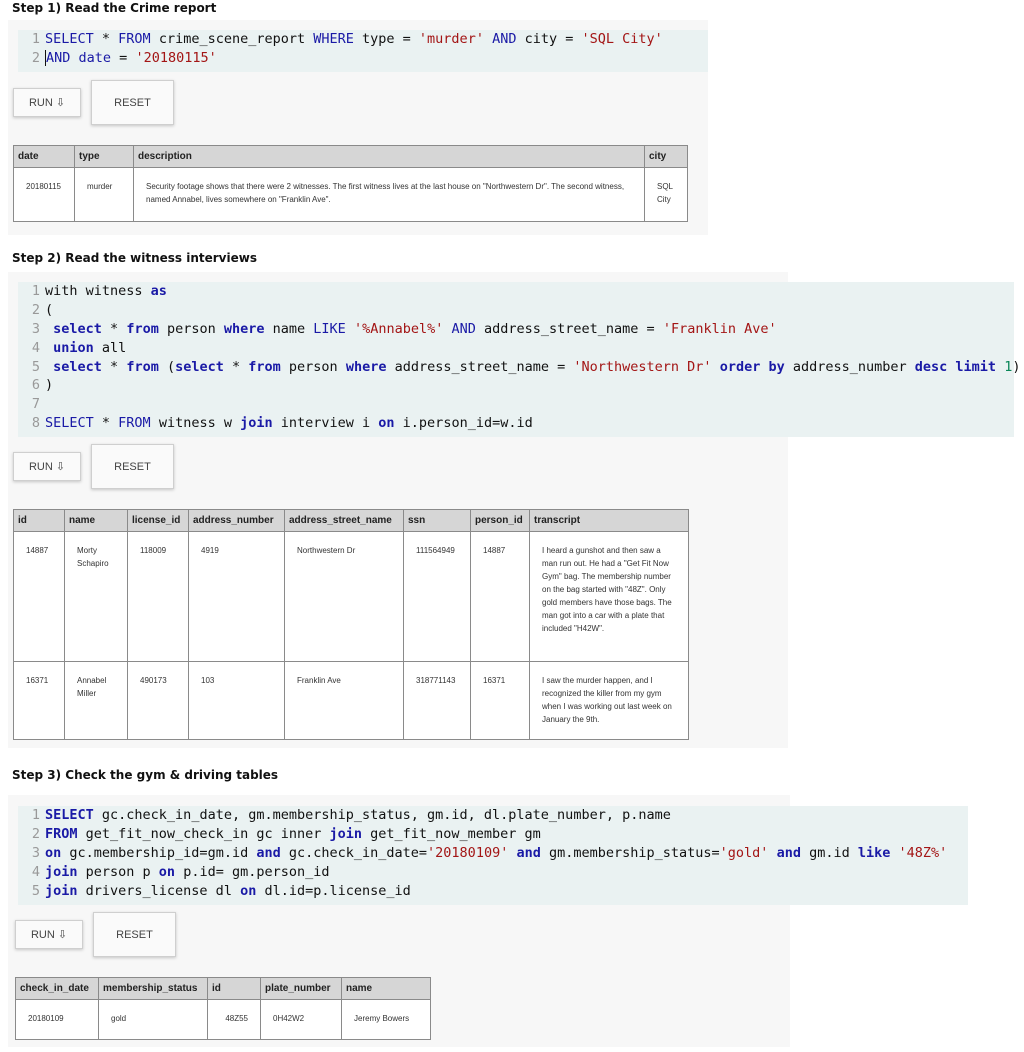 The image size is (1024, 1052). What do you see at coordinates (44, 194) in the screenshot?
I see `table-cell: 20180115` at bounding box center [44, 194].